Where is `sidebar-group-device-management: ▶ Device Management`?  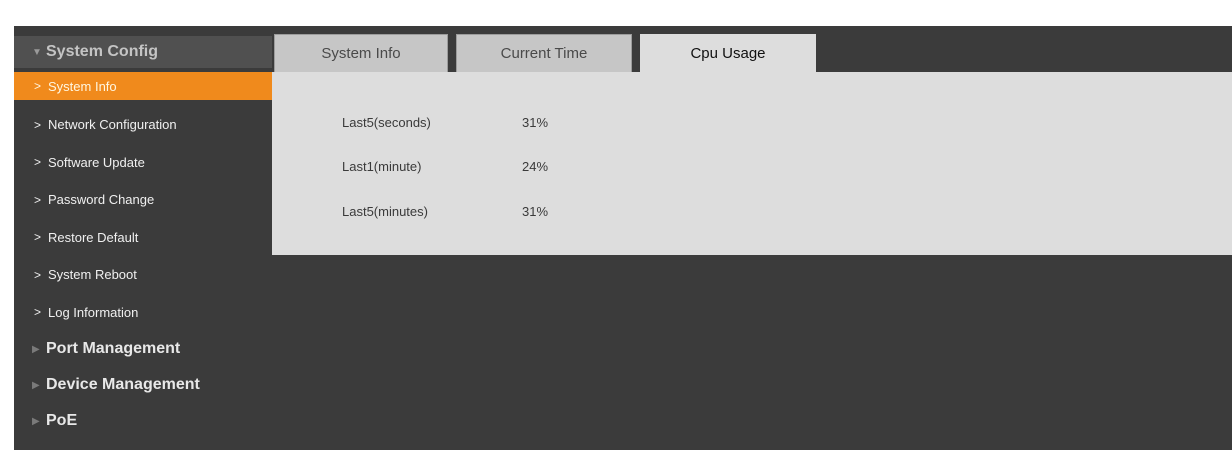 sidebar-group-device-management: ▶ Device Management is located at coordinates (143, 385).